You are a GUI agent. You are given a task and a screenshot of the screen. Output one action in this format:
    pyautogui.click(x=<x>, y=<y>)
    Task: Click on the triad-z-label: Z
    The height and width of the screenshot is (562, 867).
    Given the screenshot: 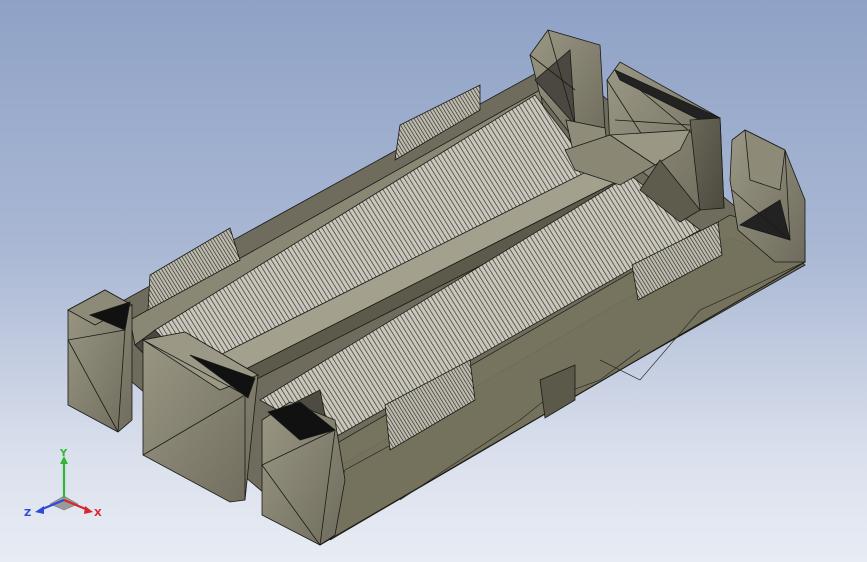 What is the action you would take?
    pyautogui.click(x=27, y=513)
    